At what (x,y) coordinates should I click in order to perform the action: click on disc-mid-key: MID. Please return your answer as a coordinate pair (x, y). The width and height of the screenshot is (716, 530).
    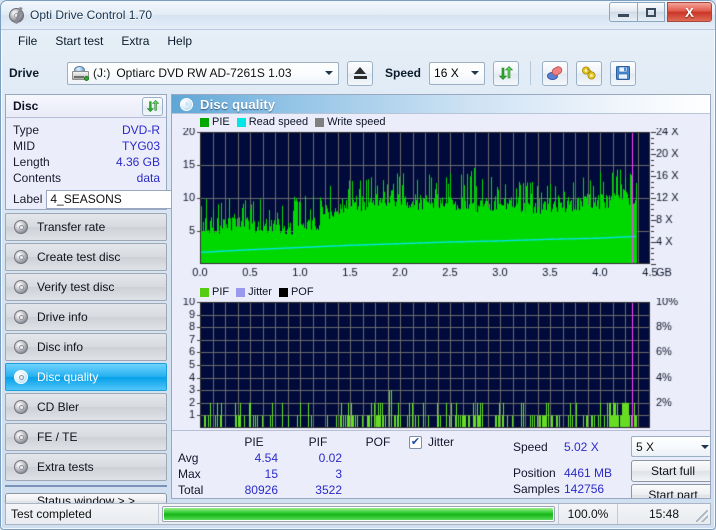
    Looking at the image, I should click on (24, 146).